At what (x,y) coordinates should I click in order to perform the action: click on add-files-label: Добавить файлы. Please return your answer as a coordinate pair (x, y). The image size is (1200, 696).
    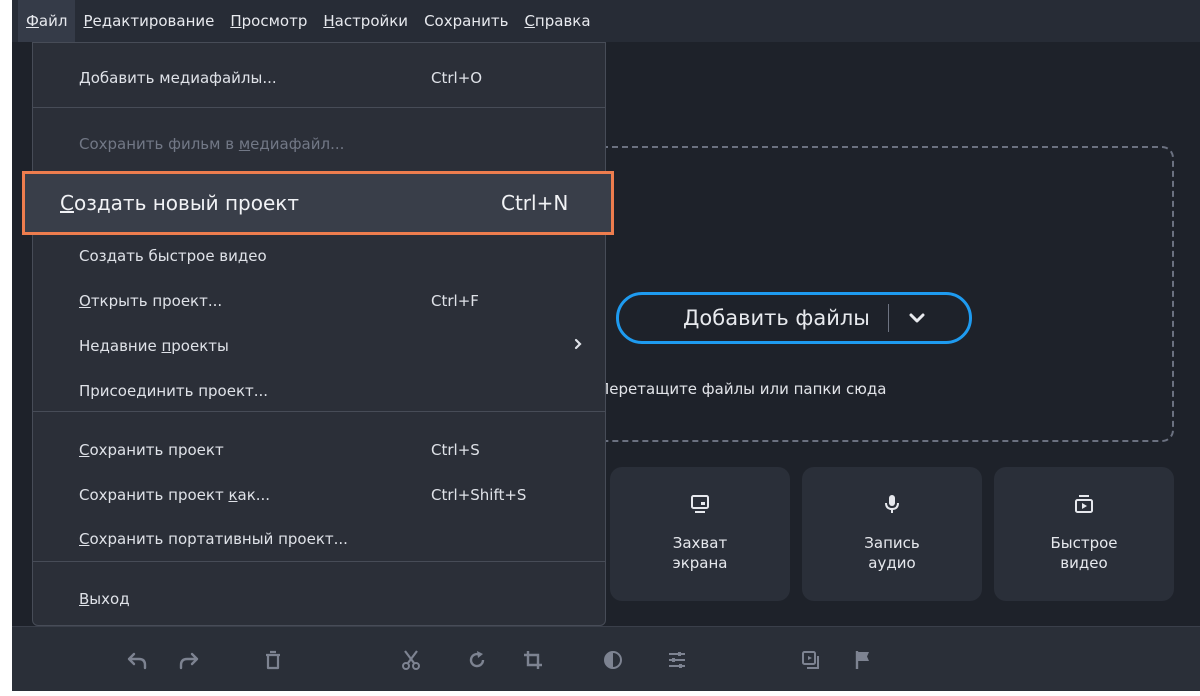
    Looking at the image, I should click on (776, 318).